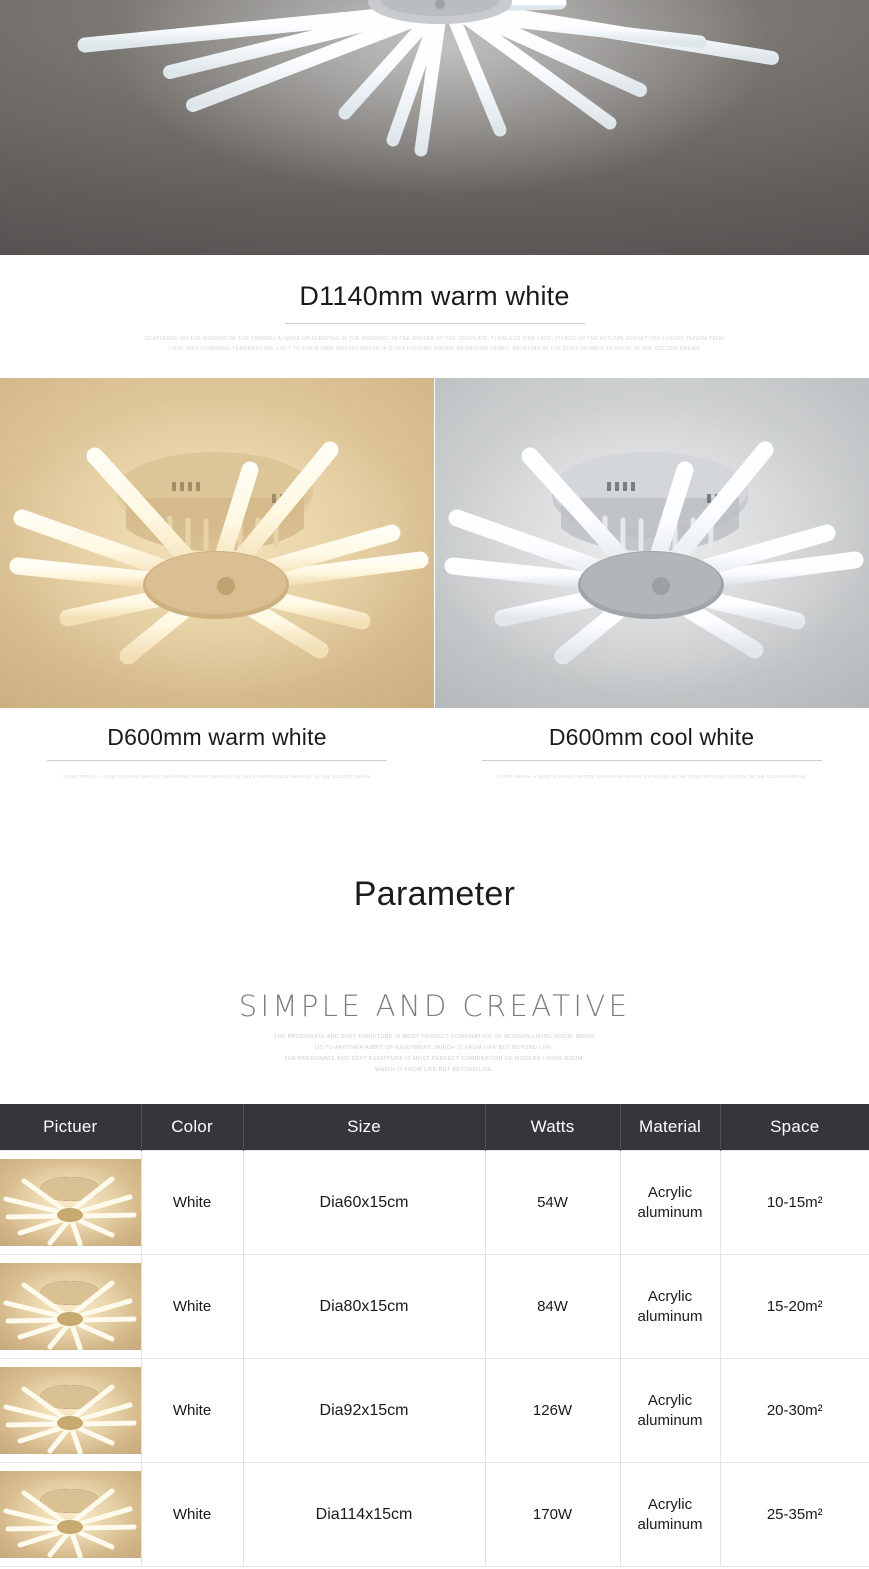 This screenshot has width=869, height=1569. What do you see at coordinates (794, 1127) in the screenshot?
I see `spec-header-space: Space` at bounding box center [794, 1127].